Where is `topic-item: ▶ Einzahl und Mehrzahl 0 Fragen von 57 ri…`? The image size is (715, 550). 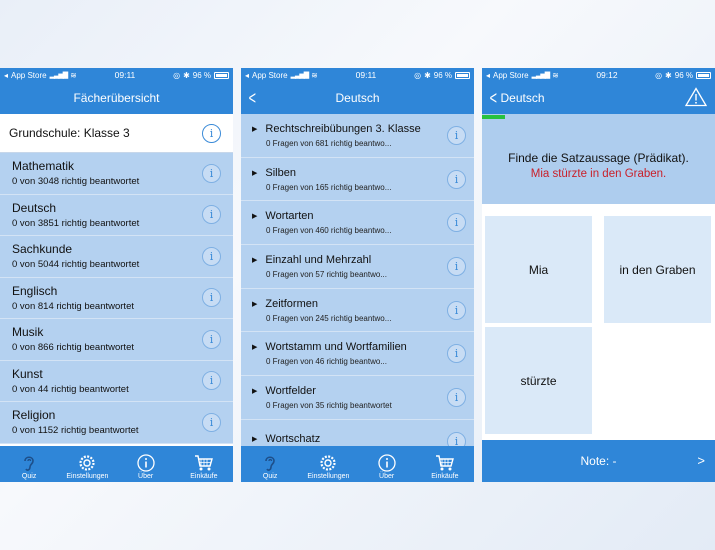
topic-item: ▶ Einzahl und Mehrzahl 0 Fragen von 57 ri… is located at coordinates (357, 267).